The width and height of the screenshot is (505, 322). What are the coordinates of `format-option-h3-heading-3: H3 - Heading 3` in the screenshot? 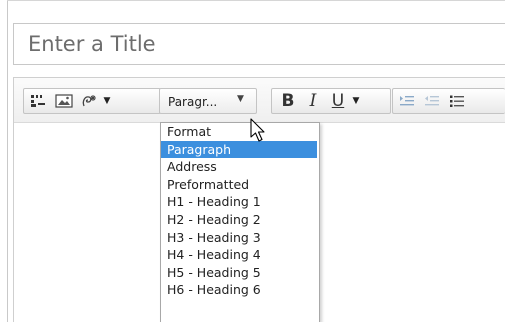 It's located at (239, 237).